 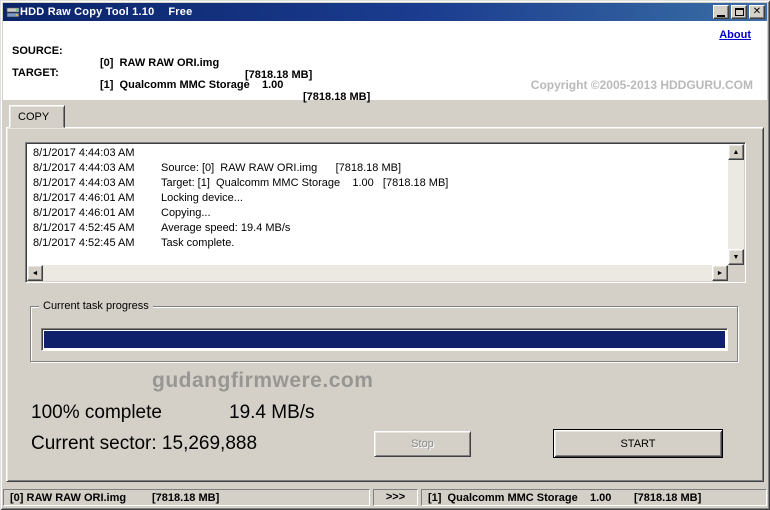 I want to click on scroll-left-icon: ◄, so click(x=35, y=273).